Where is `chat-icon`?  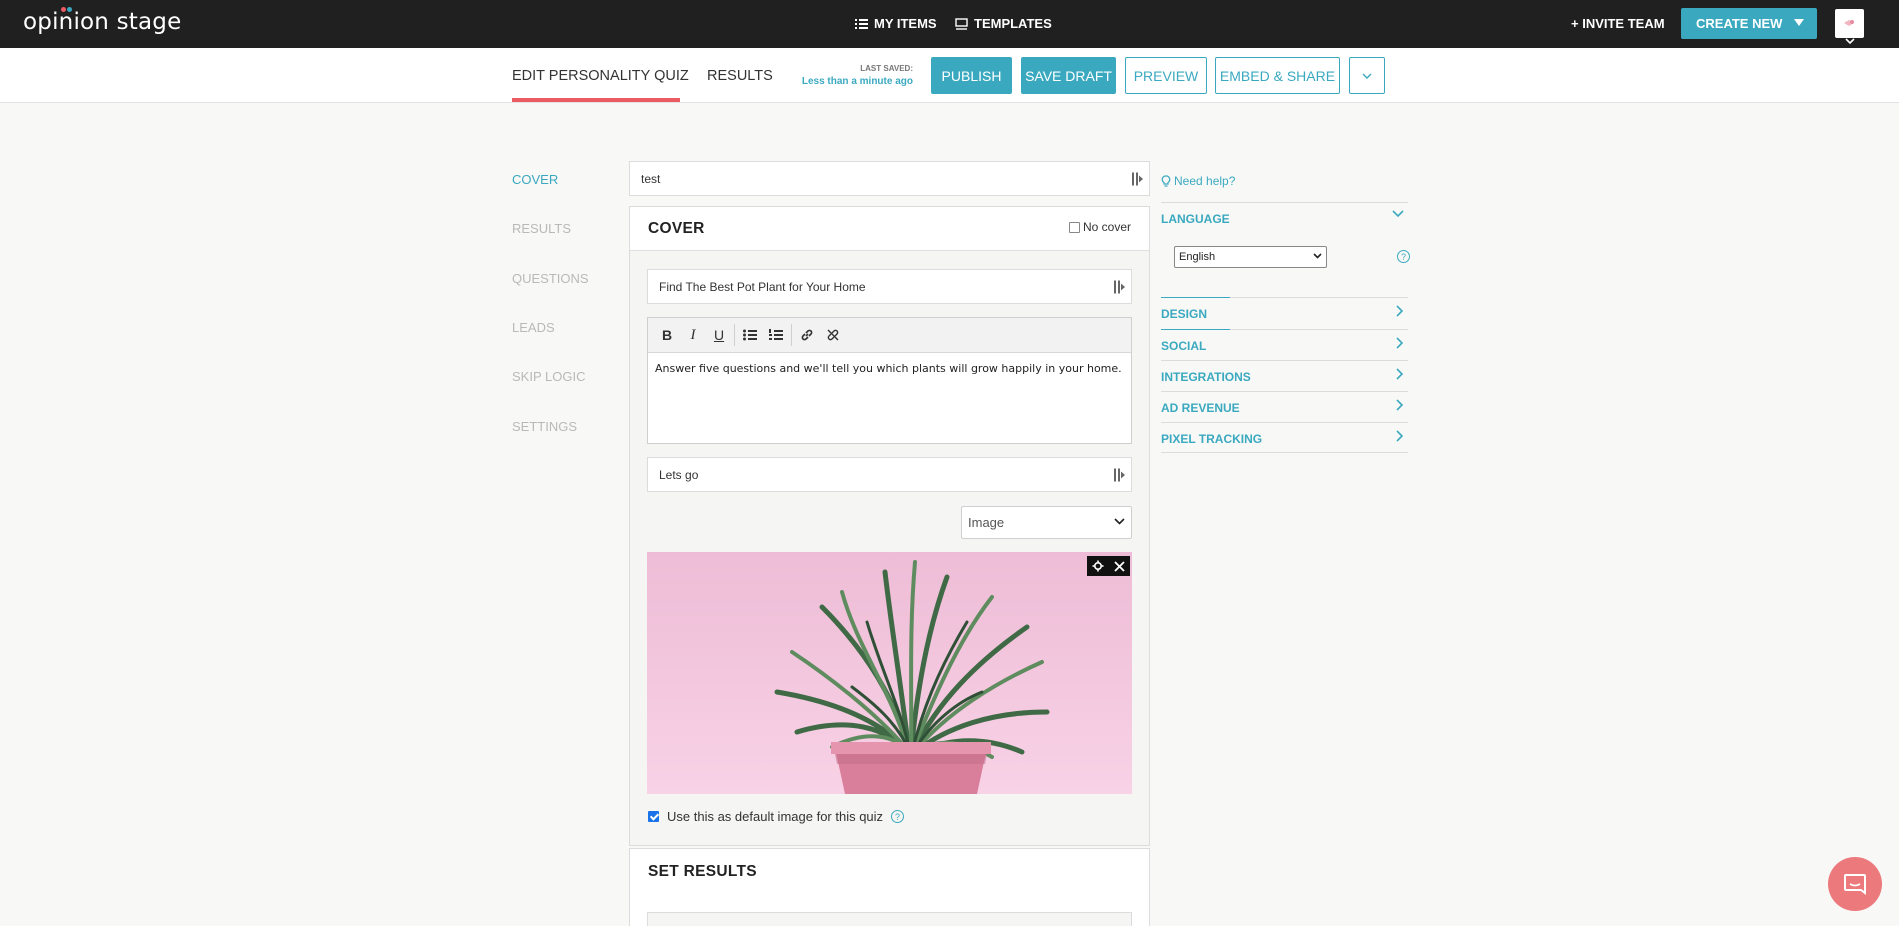 chat-icon is located at coordinates (1855, 884).